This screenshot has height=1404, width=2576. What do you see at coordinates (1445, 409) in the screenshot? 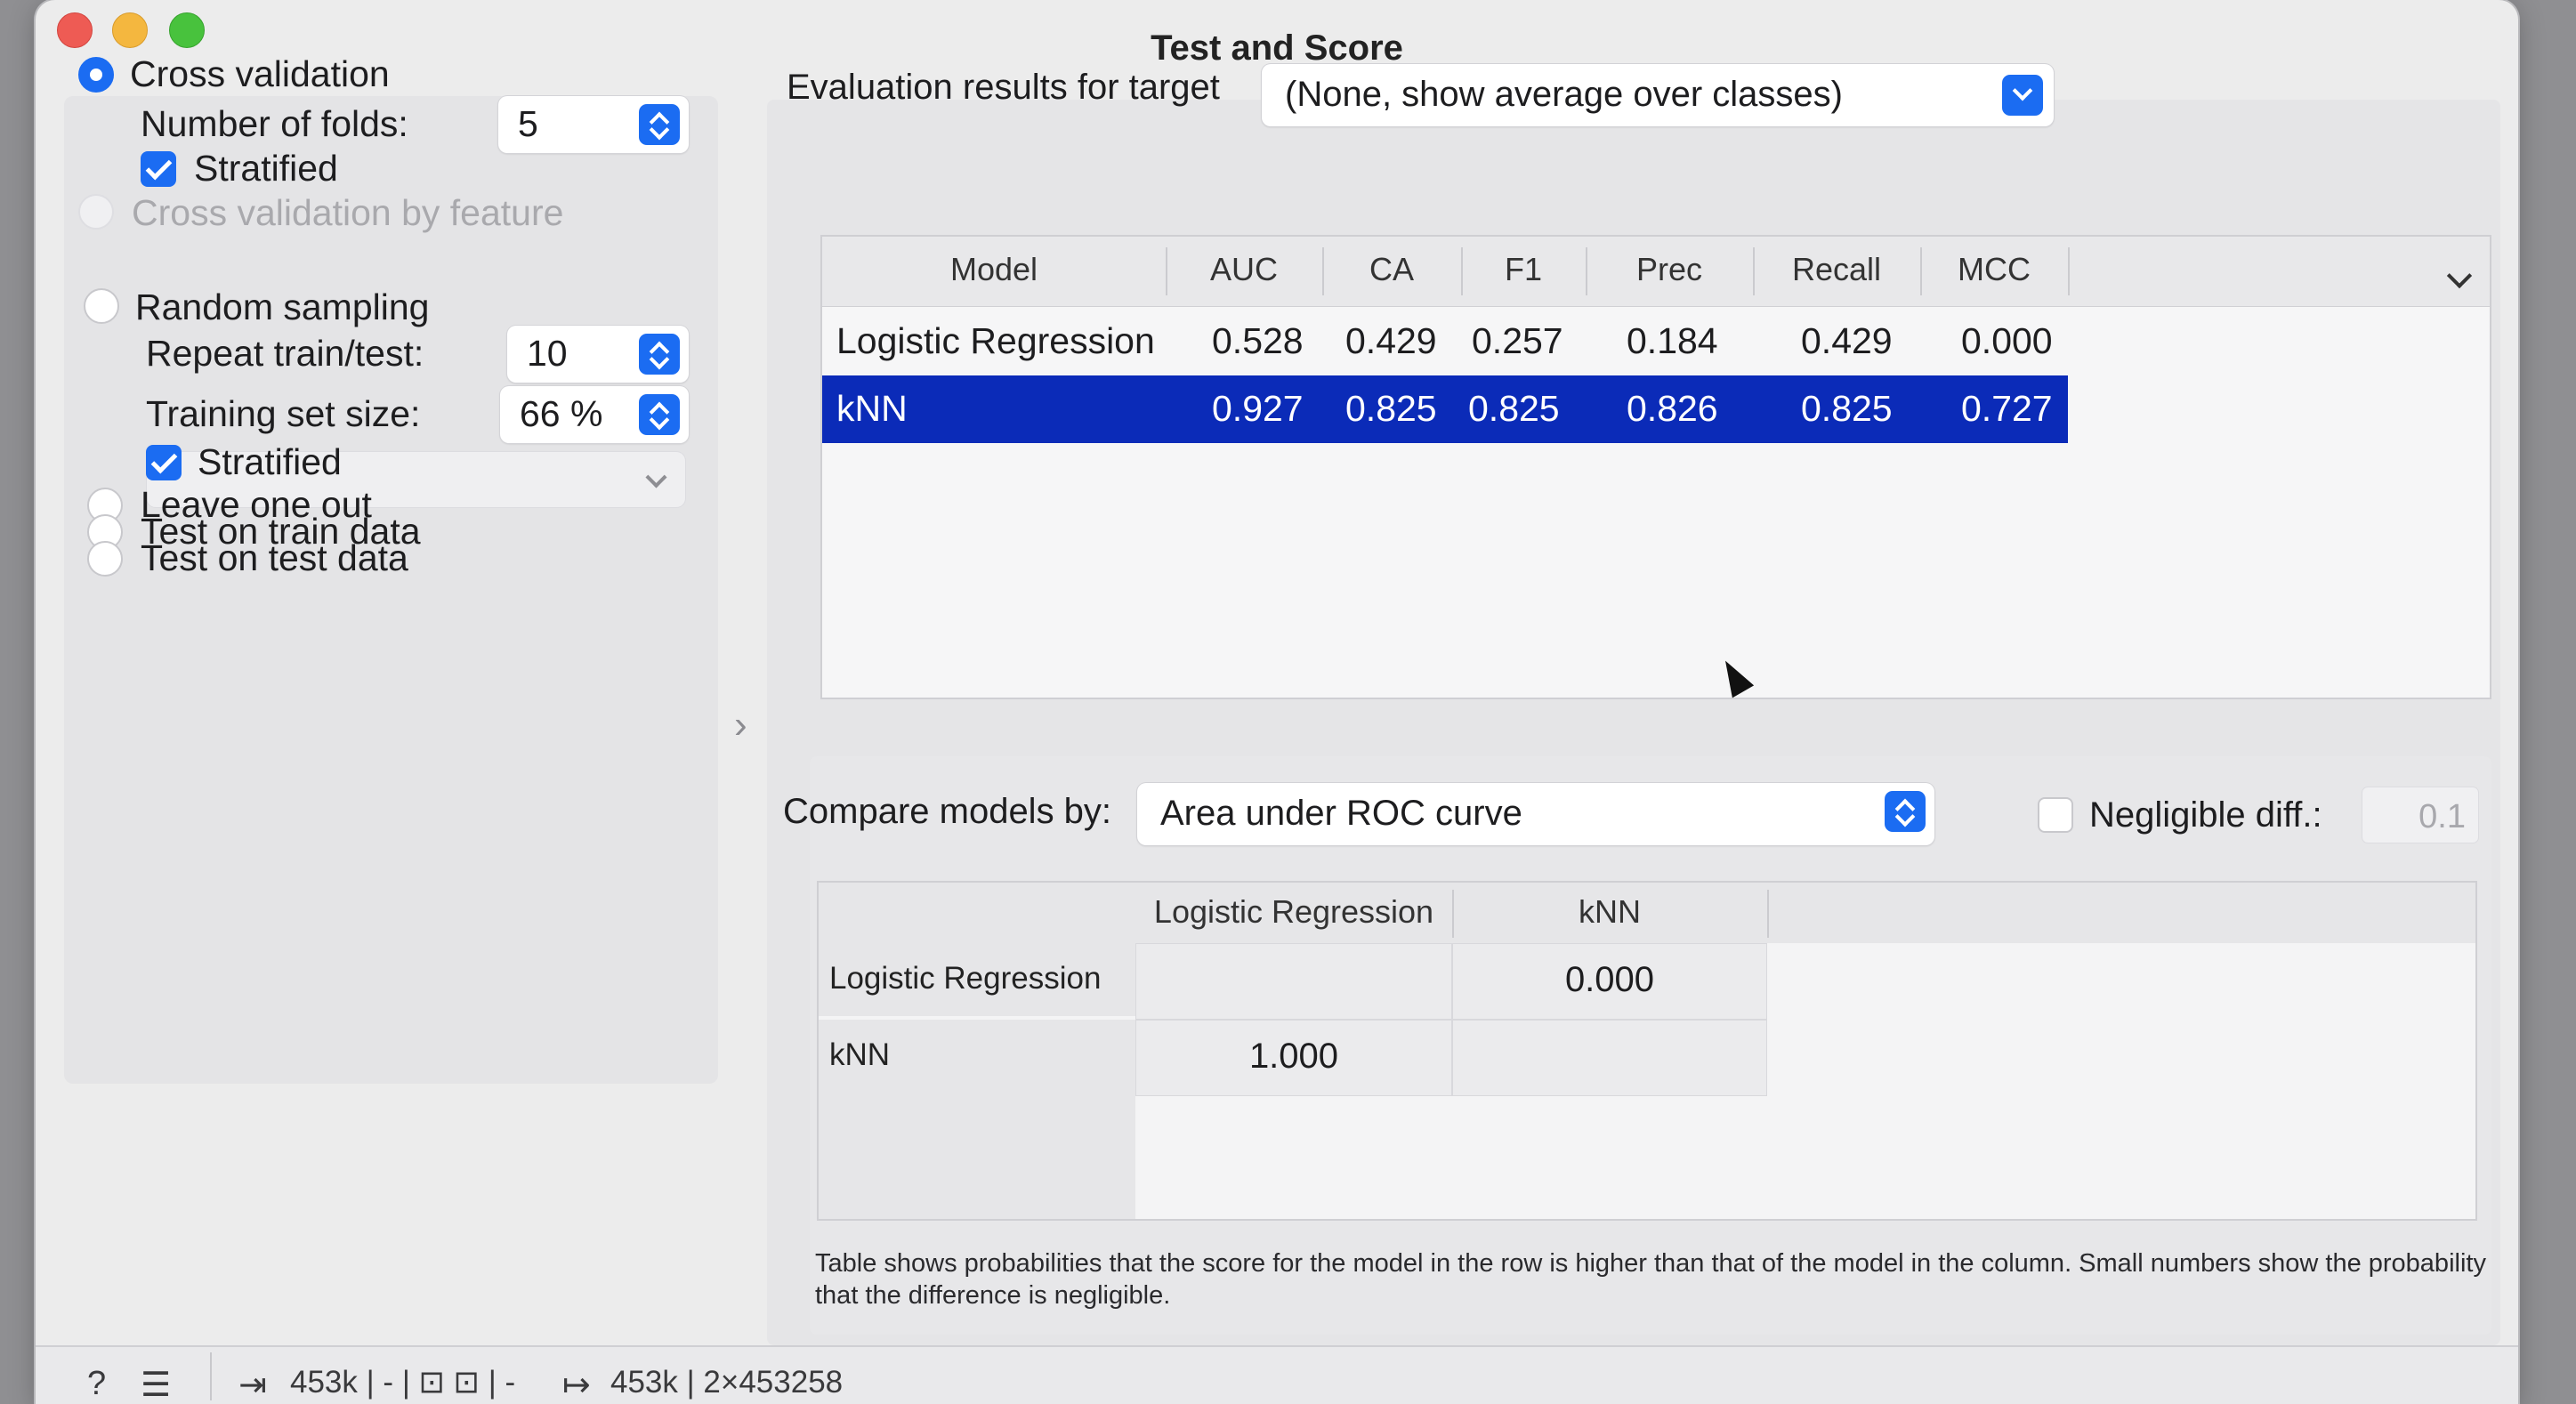
I see `table-row-selected: kNN 0.927 0.825 0.825 0.826 0.825 0.727` at bounding box center [1445, 409].